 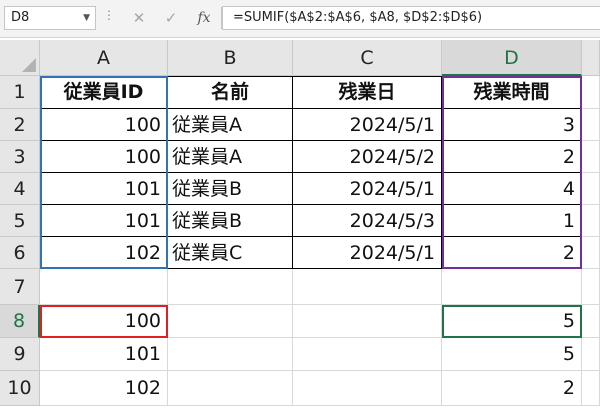 What do you see at coordinates (104, 92) in the screenshot?
I see `cell-a1: 従業員ID` at bounding box center [104, 92].